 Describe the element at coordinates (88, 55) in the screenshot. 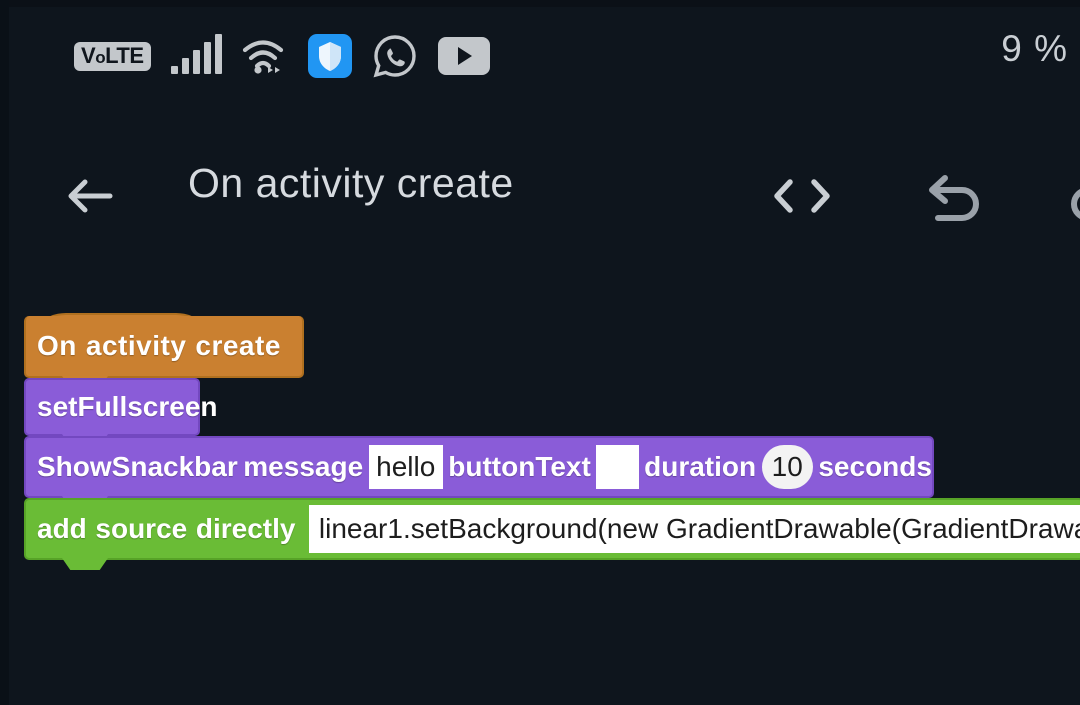

I see `volte-label-v: V` at that location.